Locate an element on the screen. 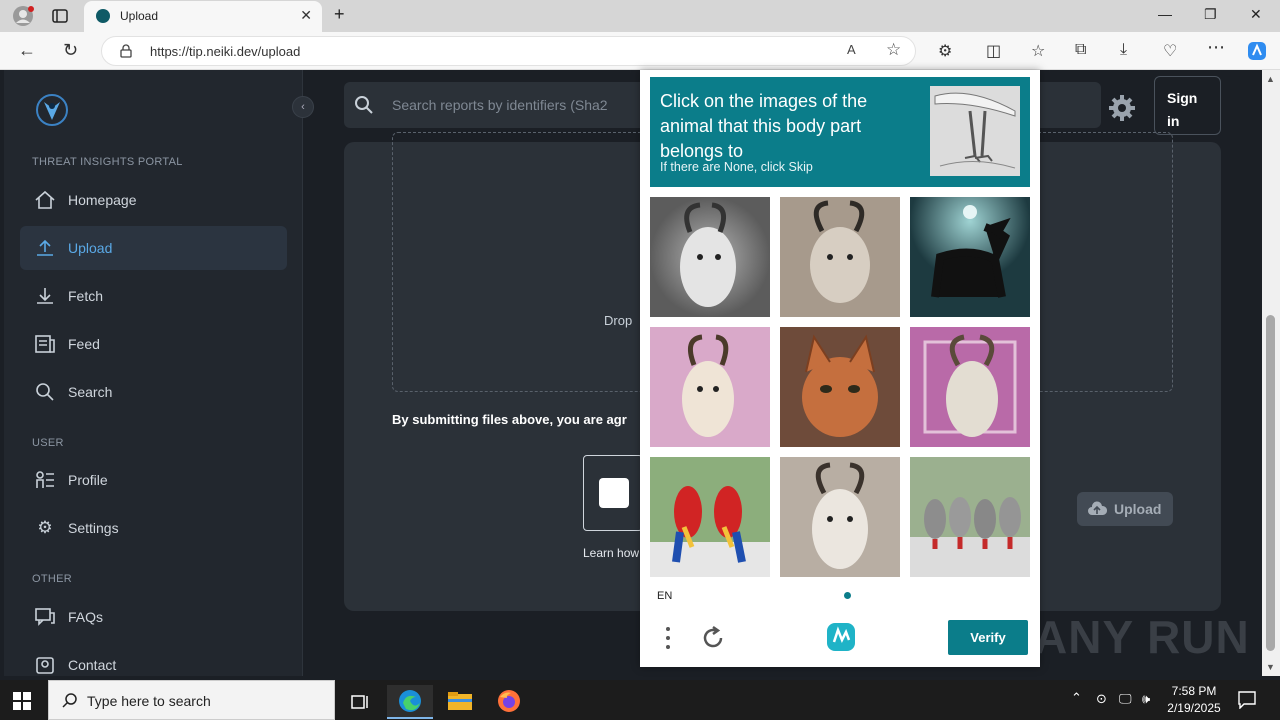  sidebar-item-faqs: FAQs is located at coordinates (153, 617).